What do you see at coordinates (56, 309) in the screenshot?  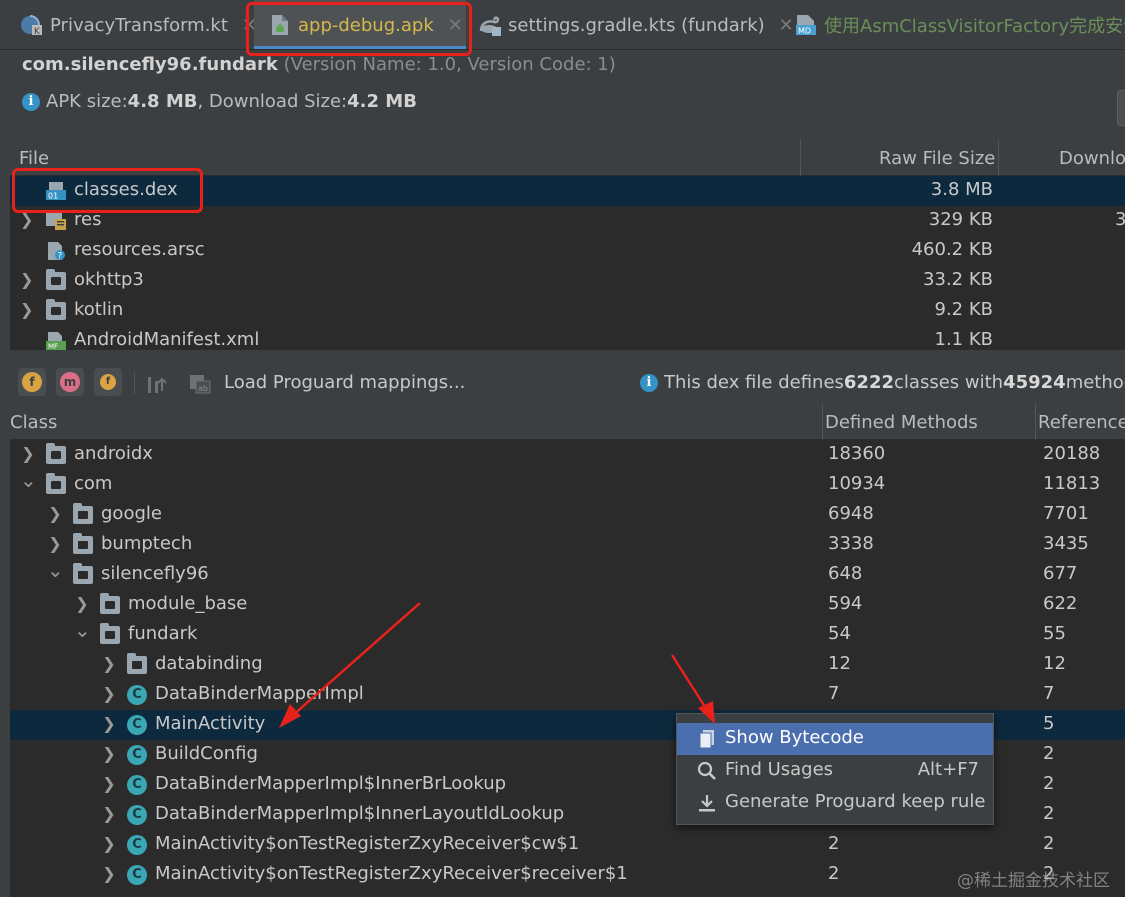 I see `folder-icon` at bounding box center [56, 309].